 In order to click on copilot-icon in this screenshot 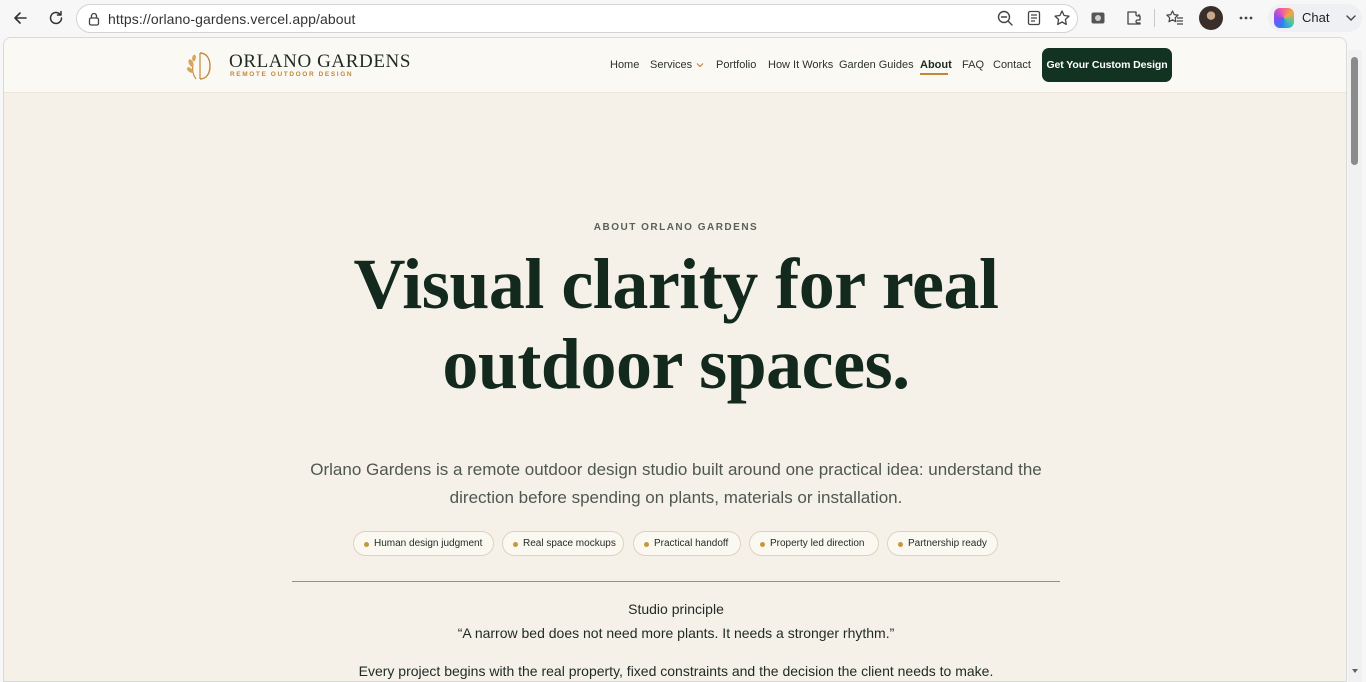, I will do `click(1284, 18)`.